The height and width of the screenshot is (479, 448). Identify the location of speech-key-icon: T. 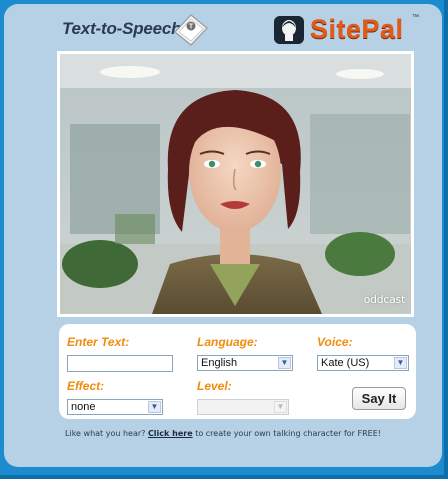
(191, 30).